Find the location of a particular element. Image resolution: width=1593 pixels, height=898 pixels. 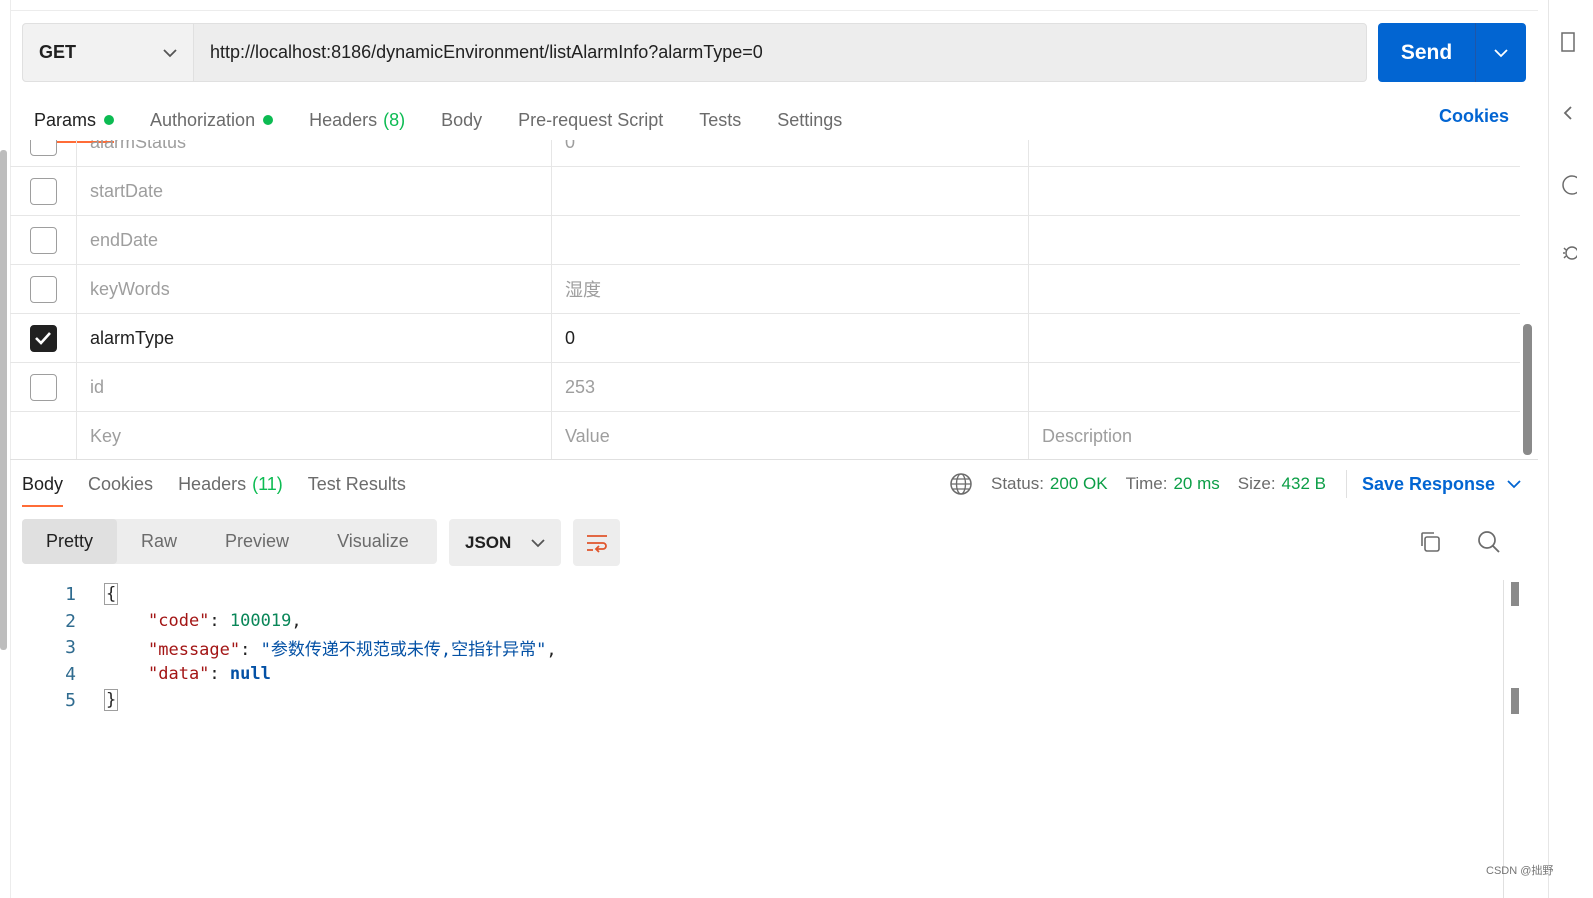

chevron-left-icon is located at coordinates (1568, 115).